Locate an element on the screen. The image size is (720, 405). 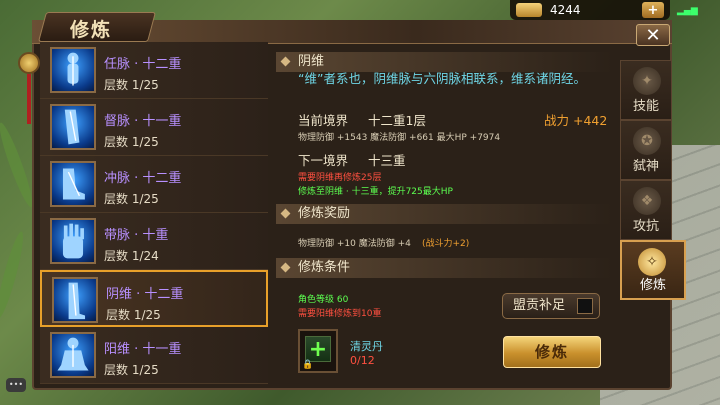
tab-label: 修炼 is located at coordinates (652, 285).